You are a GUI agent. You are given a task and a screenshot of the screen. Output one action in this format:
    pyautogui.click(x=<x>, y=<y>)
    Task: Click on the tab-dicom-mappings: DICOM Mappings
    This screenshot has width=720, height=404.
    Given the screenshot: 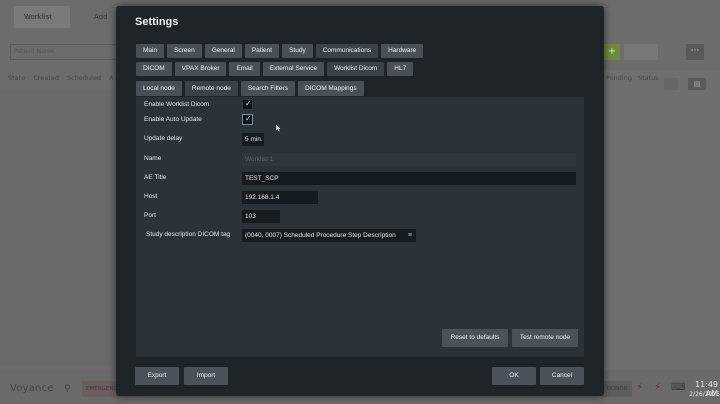 What is the action you would take?
    pyautogui.click(x=330, y=88)
    